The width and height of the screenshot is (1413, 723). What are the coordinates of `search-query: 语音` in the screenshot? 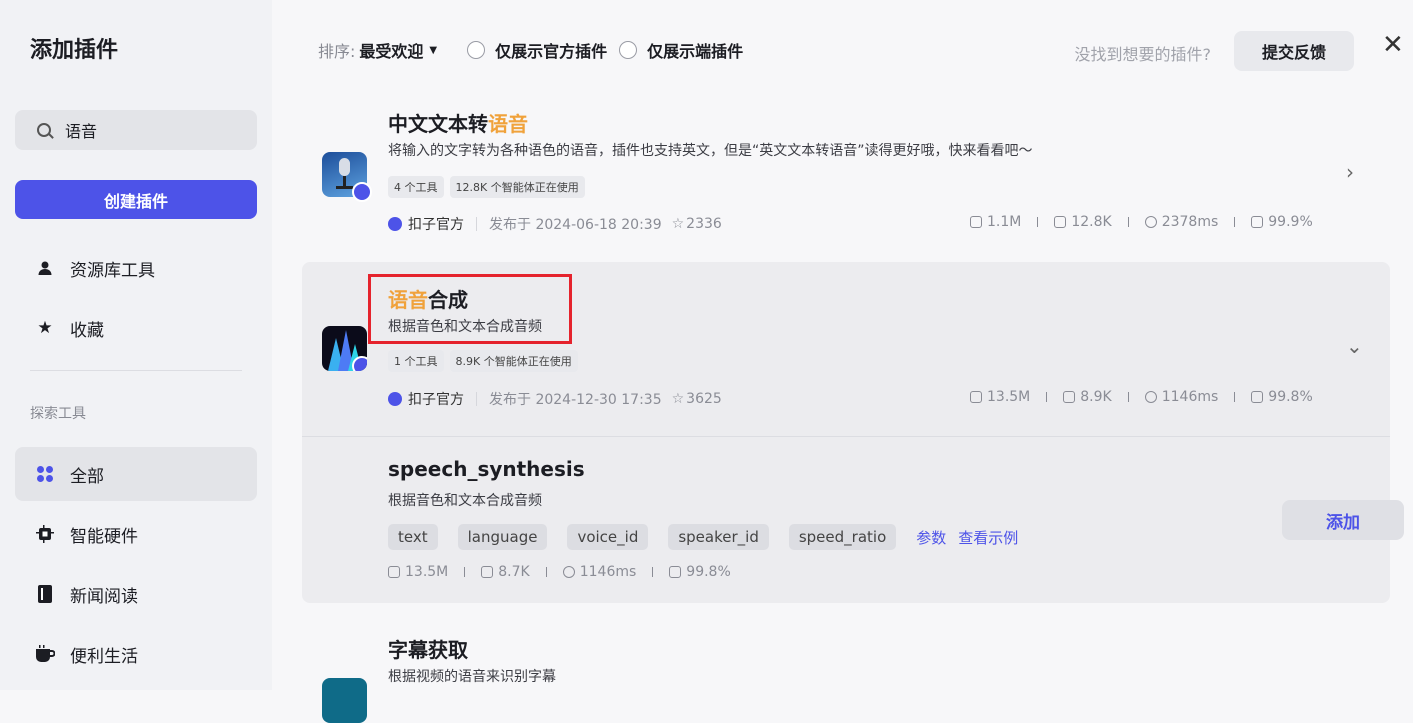 It's located at (81, 130).